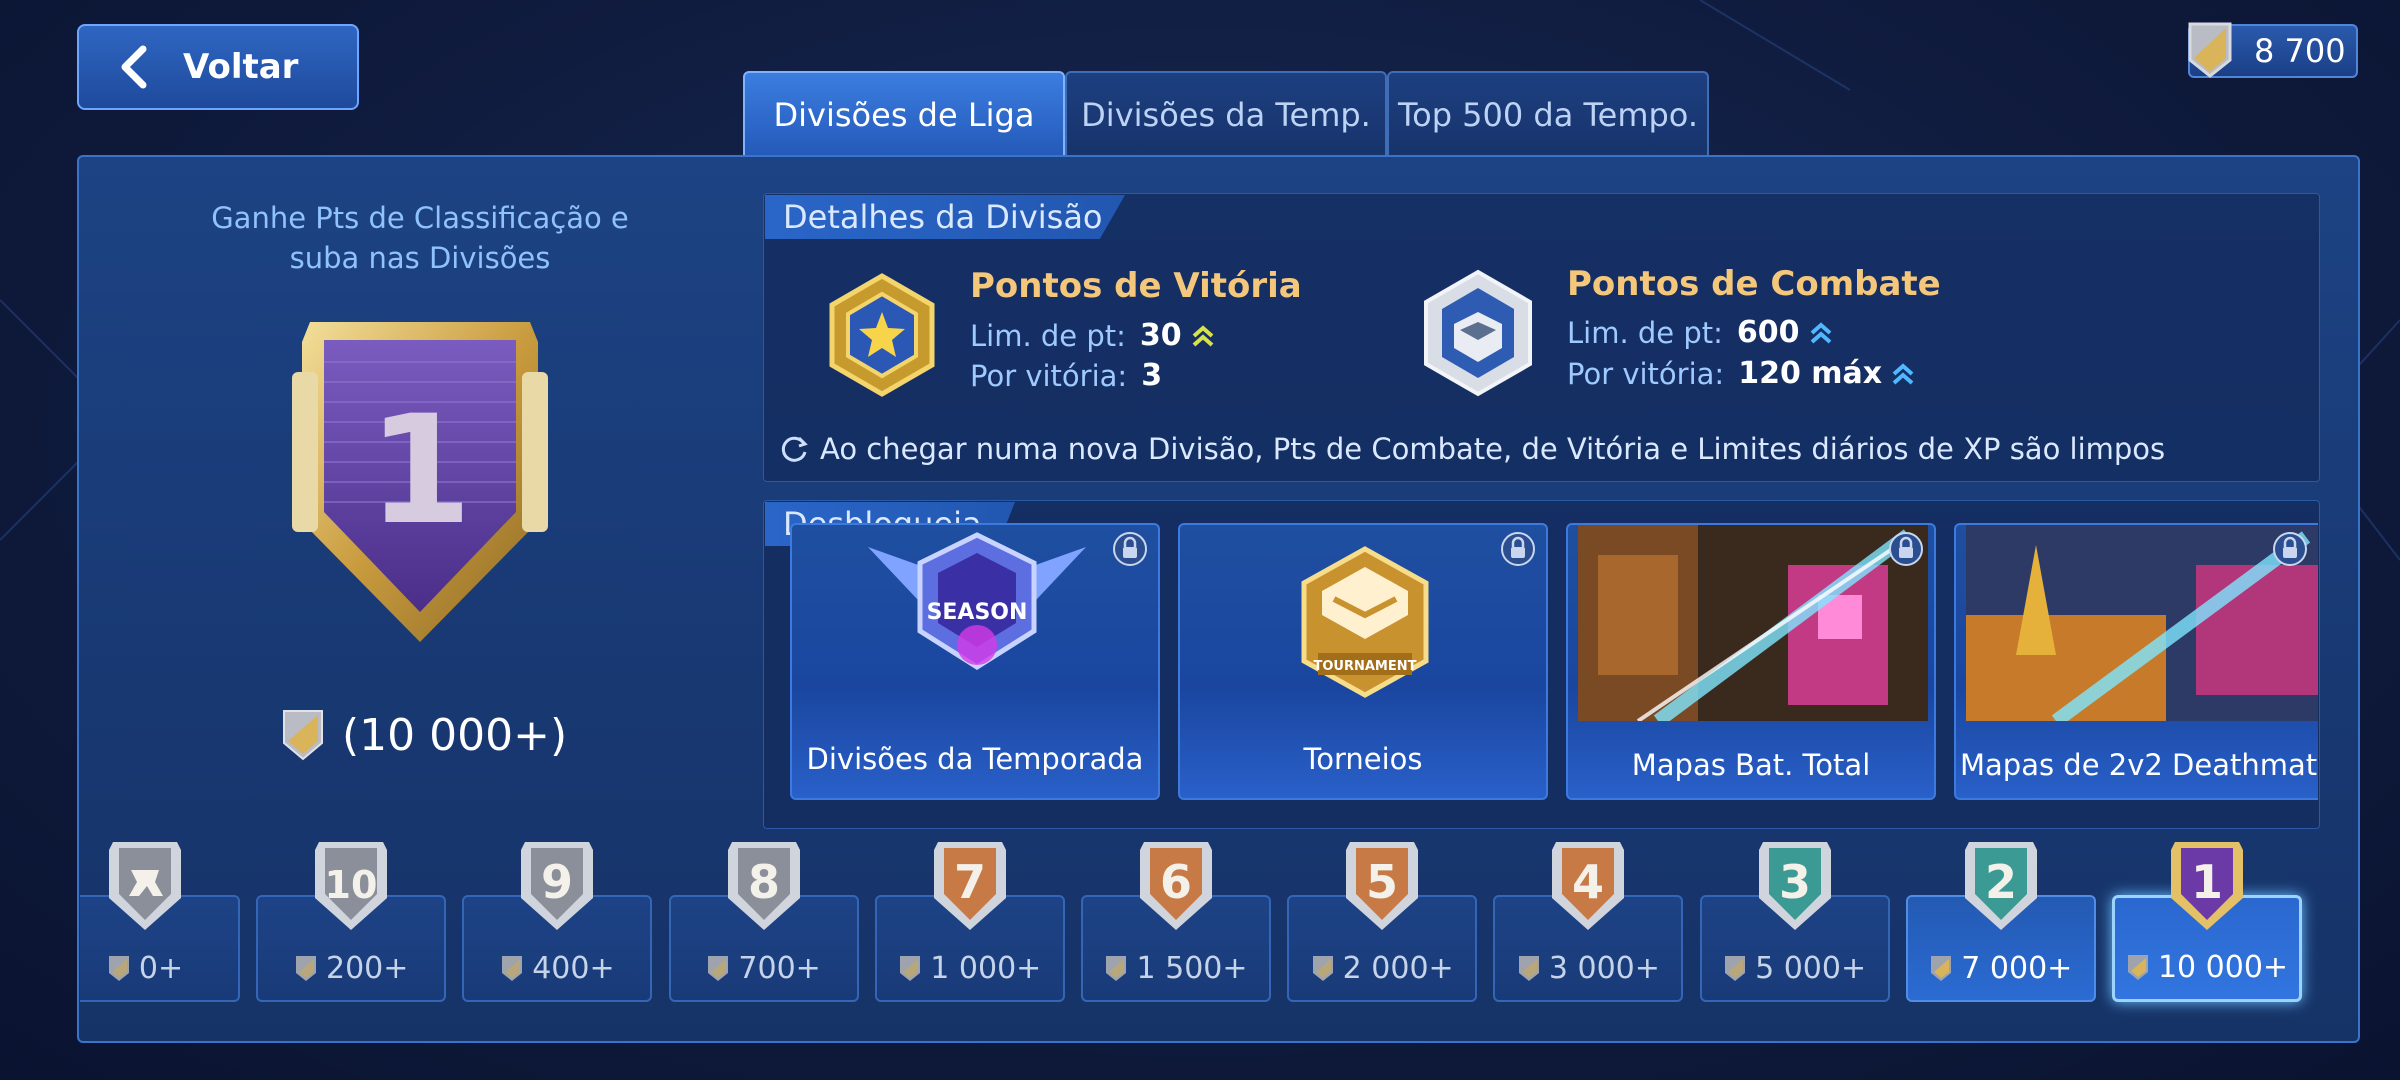 The width and height of the screenshot is (2400, 1080). Describe the element at coordinates (970, 882) in the screenshot. I see `tier-badge-number: 7` at that location.